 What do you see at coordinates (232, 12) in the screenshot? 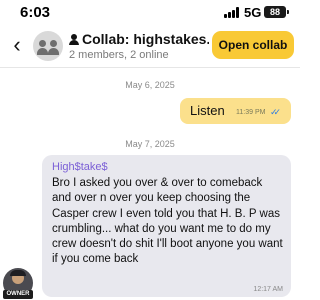
I see `signal-icon` at bounding box center [232, 12].